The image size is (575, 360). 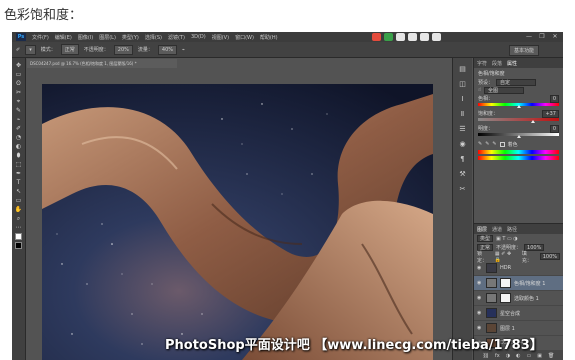 What do you see at coordinates (533, 121) in the screenshot?
I see `saturation-thumb` at bounding box center [533, 121].